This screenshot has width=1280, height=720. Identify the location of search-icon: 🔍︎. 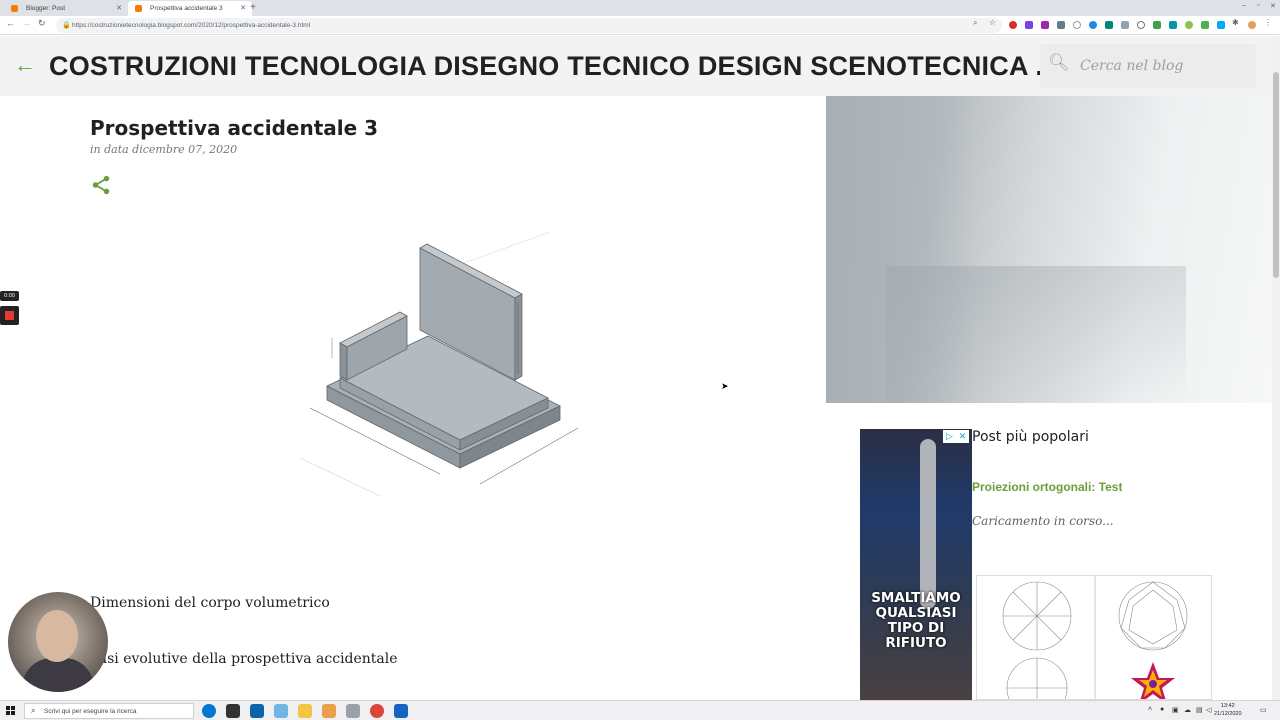
(1059, 63).